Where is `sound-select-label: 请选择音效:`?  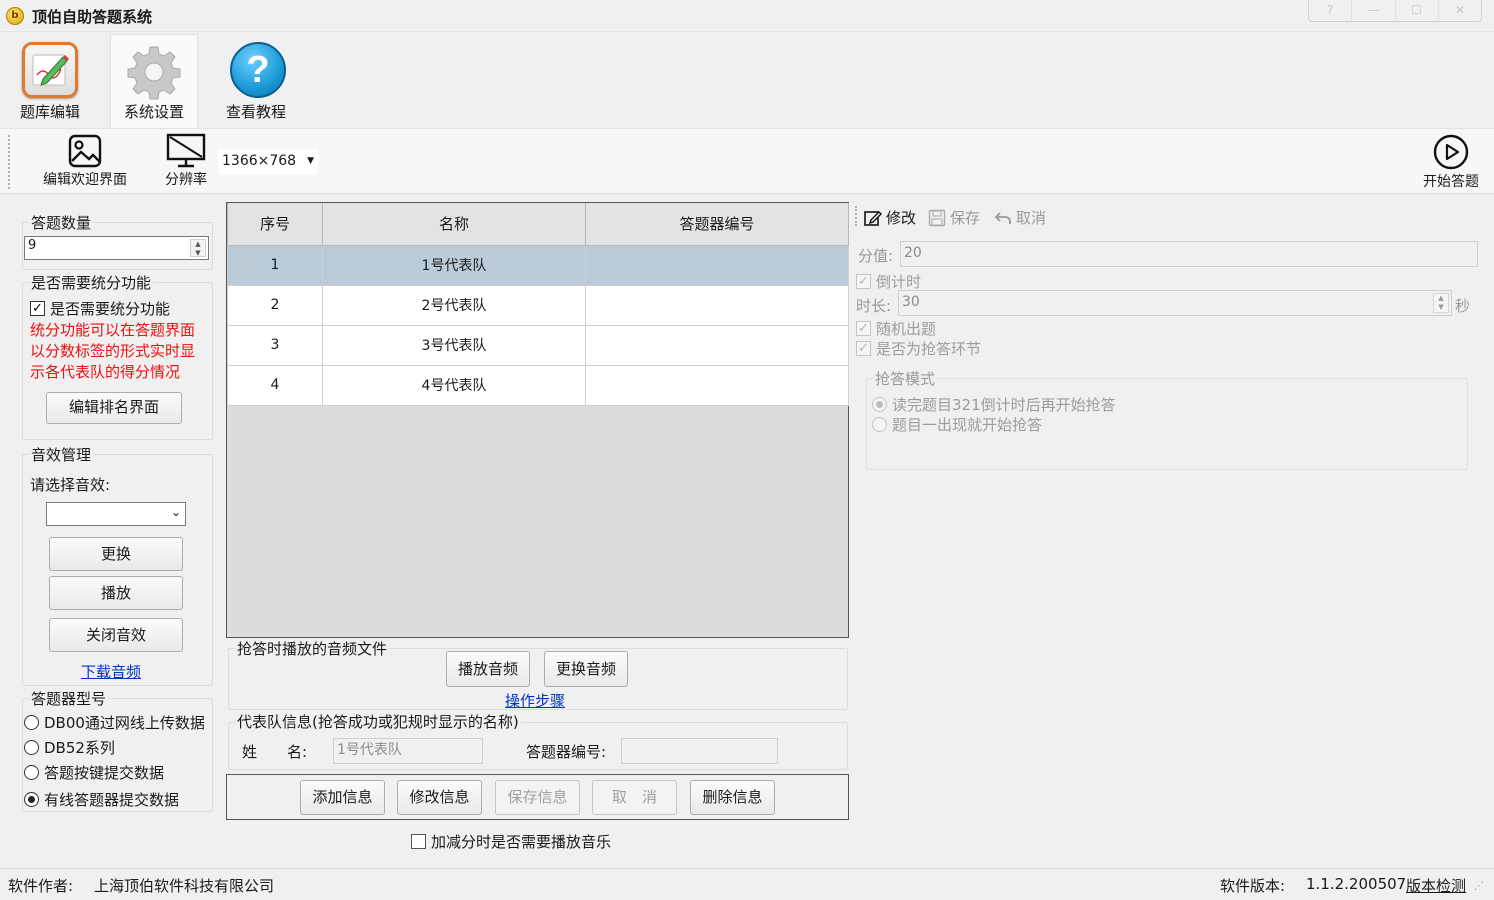
sound-select-label: 请选择音效: is located at coordinates (70, 485).